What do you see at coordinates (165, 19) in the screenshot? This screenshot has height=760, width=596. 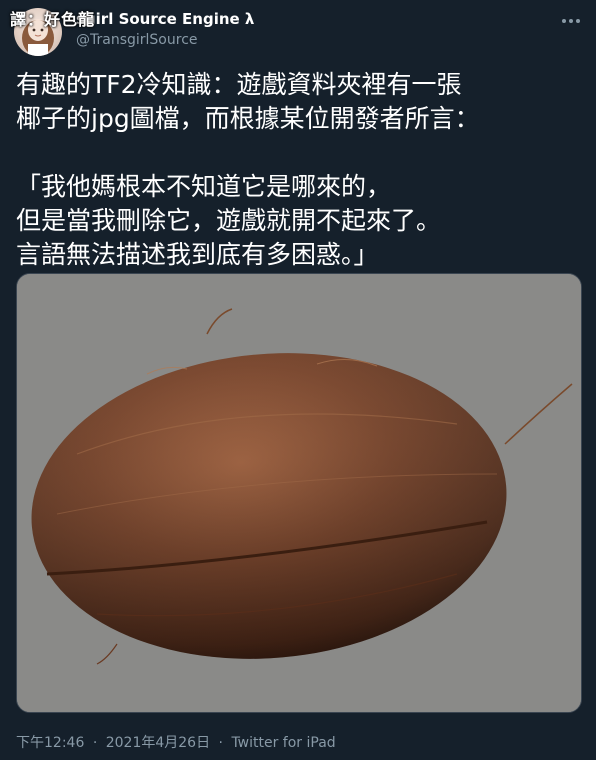 I see `author-display-name: sgirl Source Engine λ` at bounding box center [165, 19].